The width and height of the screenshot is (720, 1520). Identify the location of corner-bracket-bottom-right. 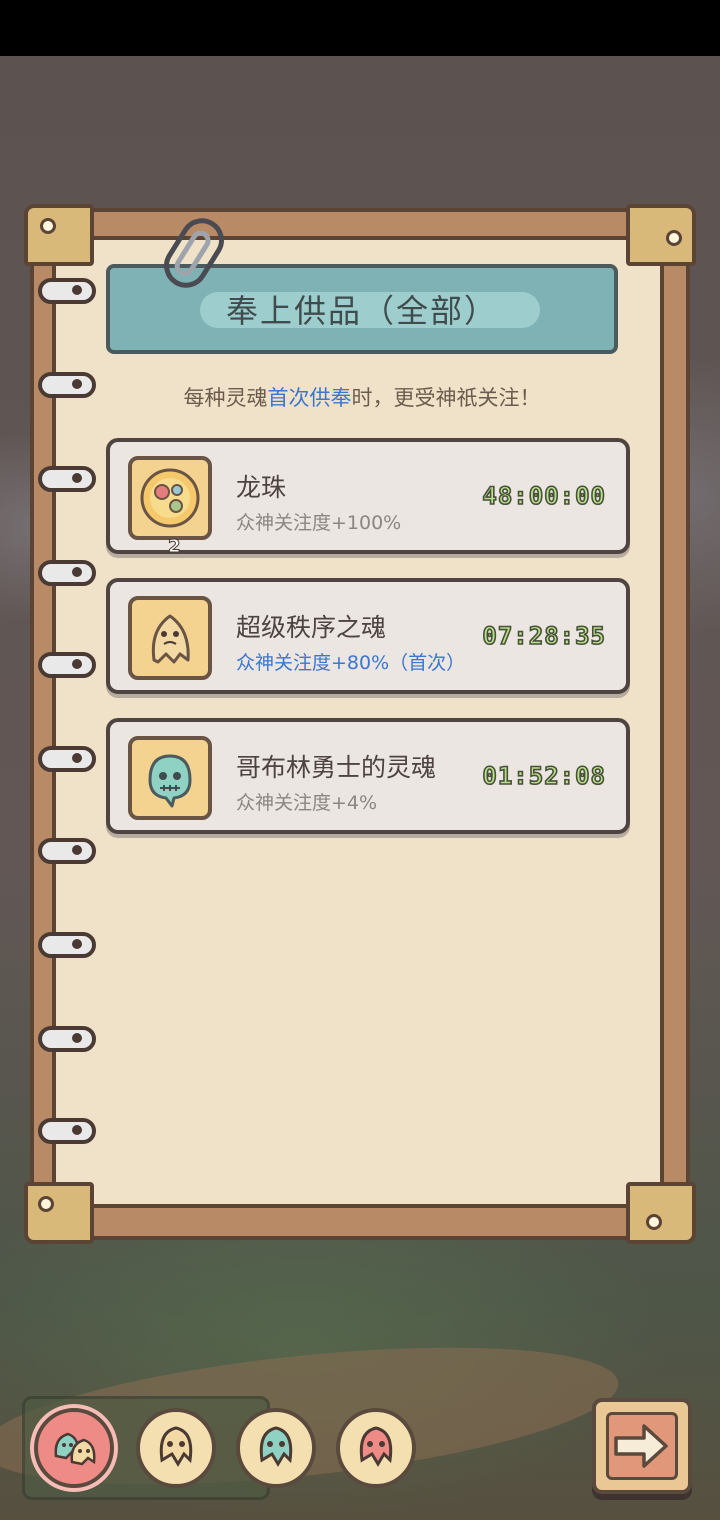
(661, 1213).